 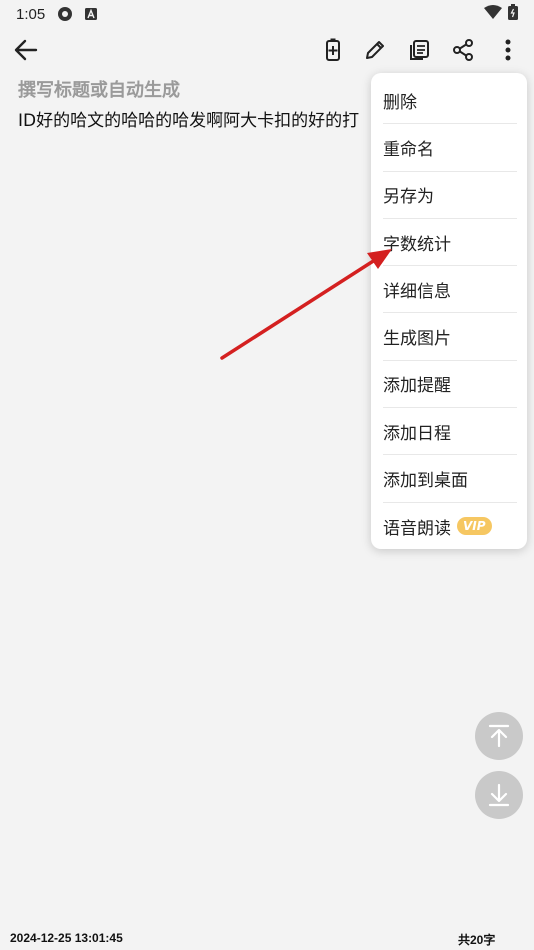 I want to click on scroll-to-top-button, so click(x=499, y=736).